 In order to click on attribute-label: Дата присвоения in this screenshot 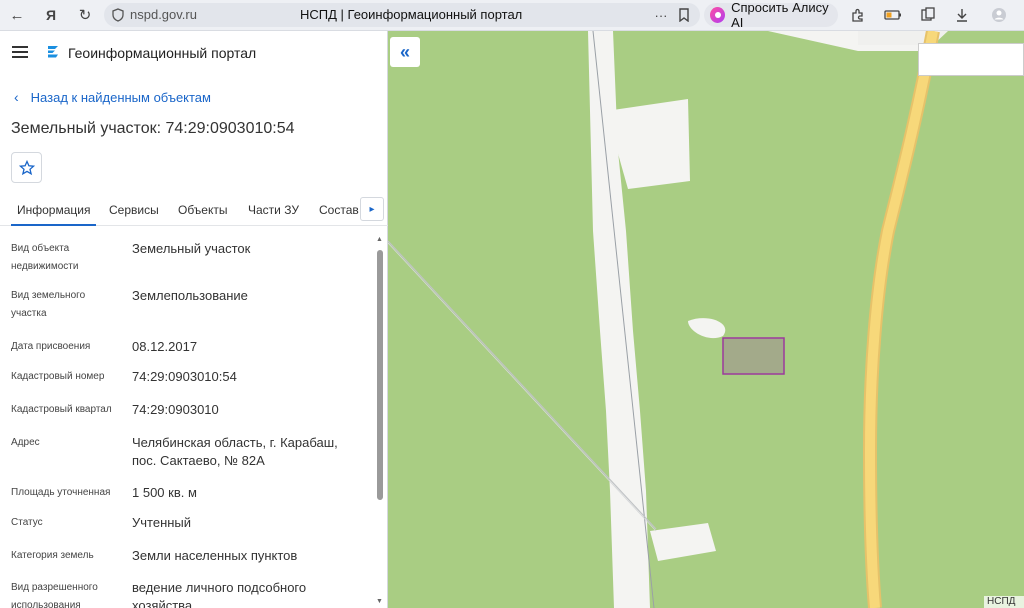, I will do `click(51, 346)`.